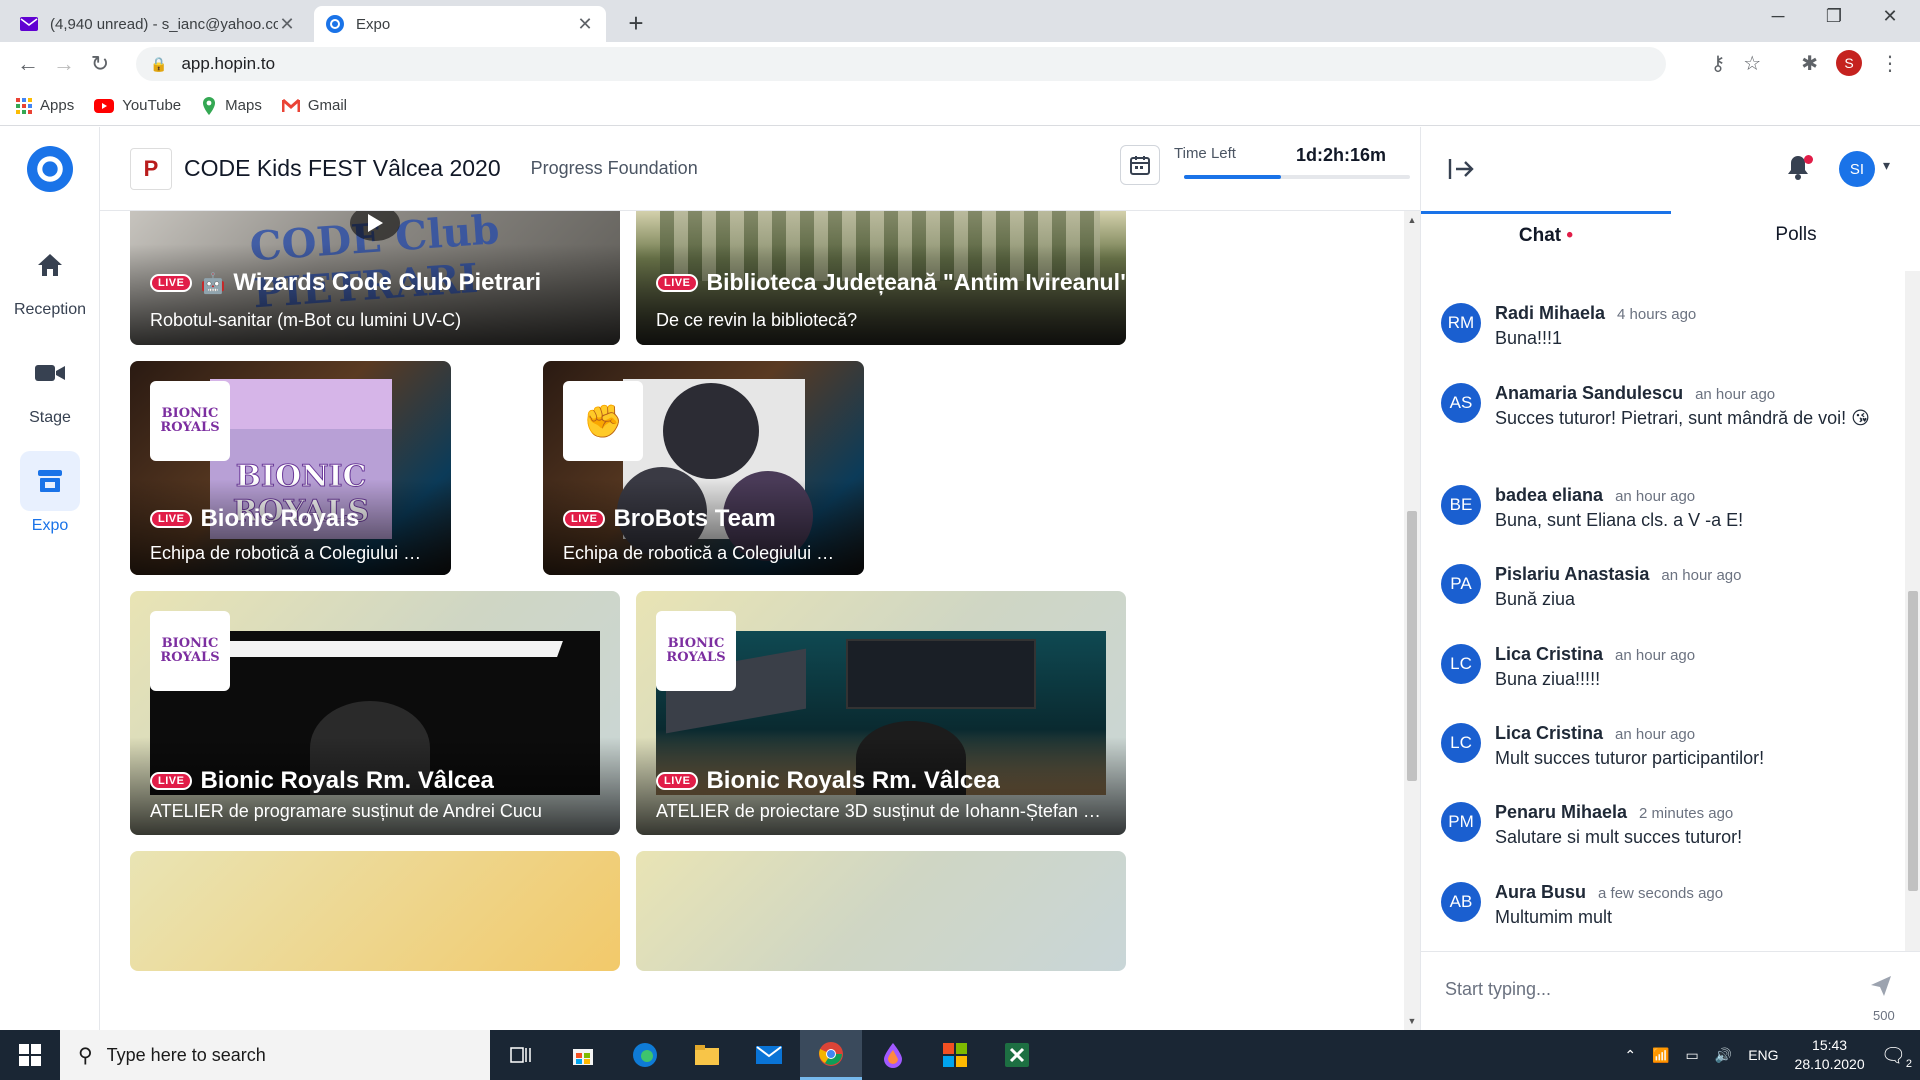 The height and width of the screenshot is (1080, 1920). I want to click on task-view-icon, so click(521, 1055).